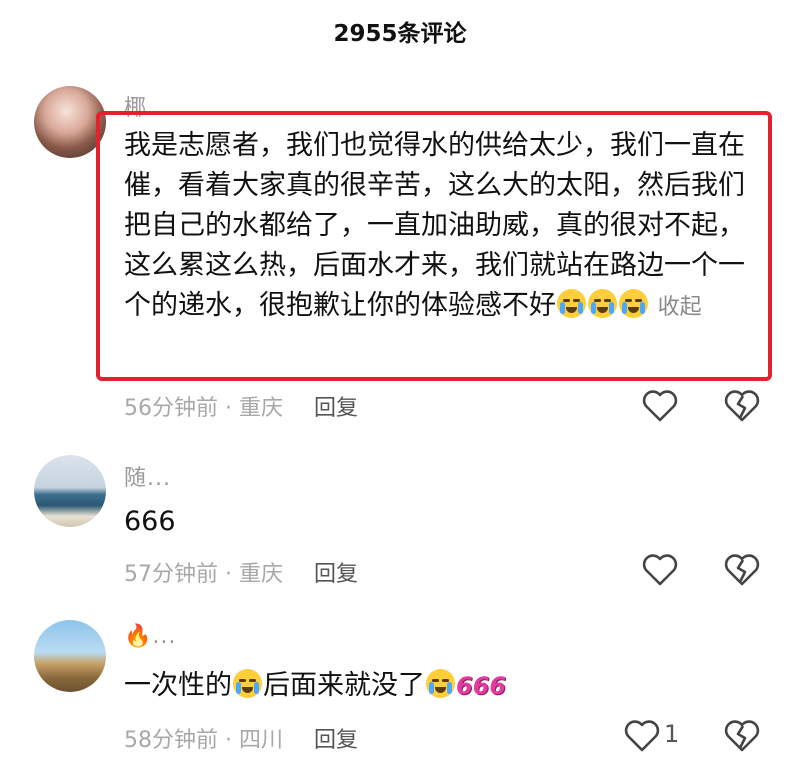 This screenshot has height=770, width=800. Describe the element at coordinates (680, 307) in the screenshot. I see `collapse-button: 收起` at that location.